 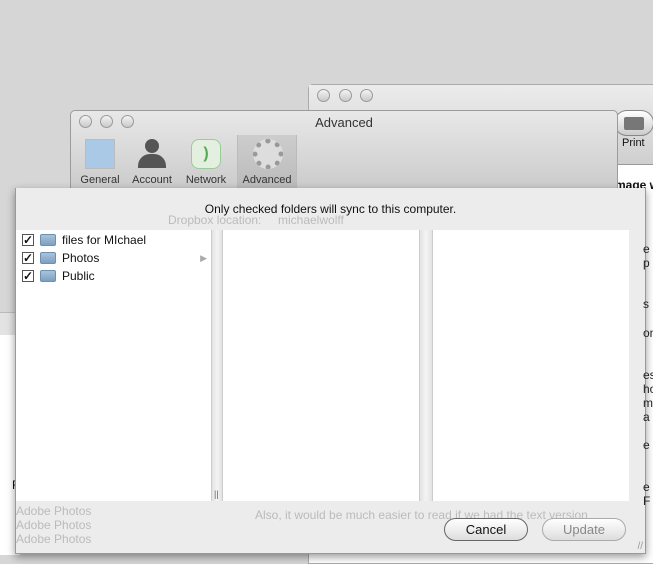 What do you see at coordinates (648, 333) in the screenshot?
I see `background-text: on` at bounding box center [648, 333].